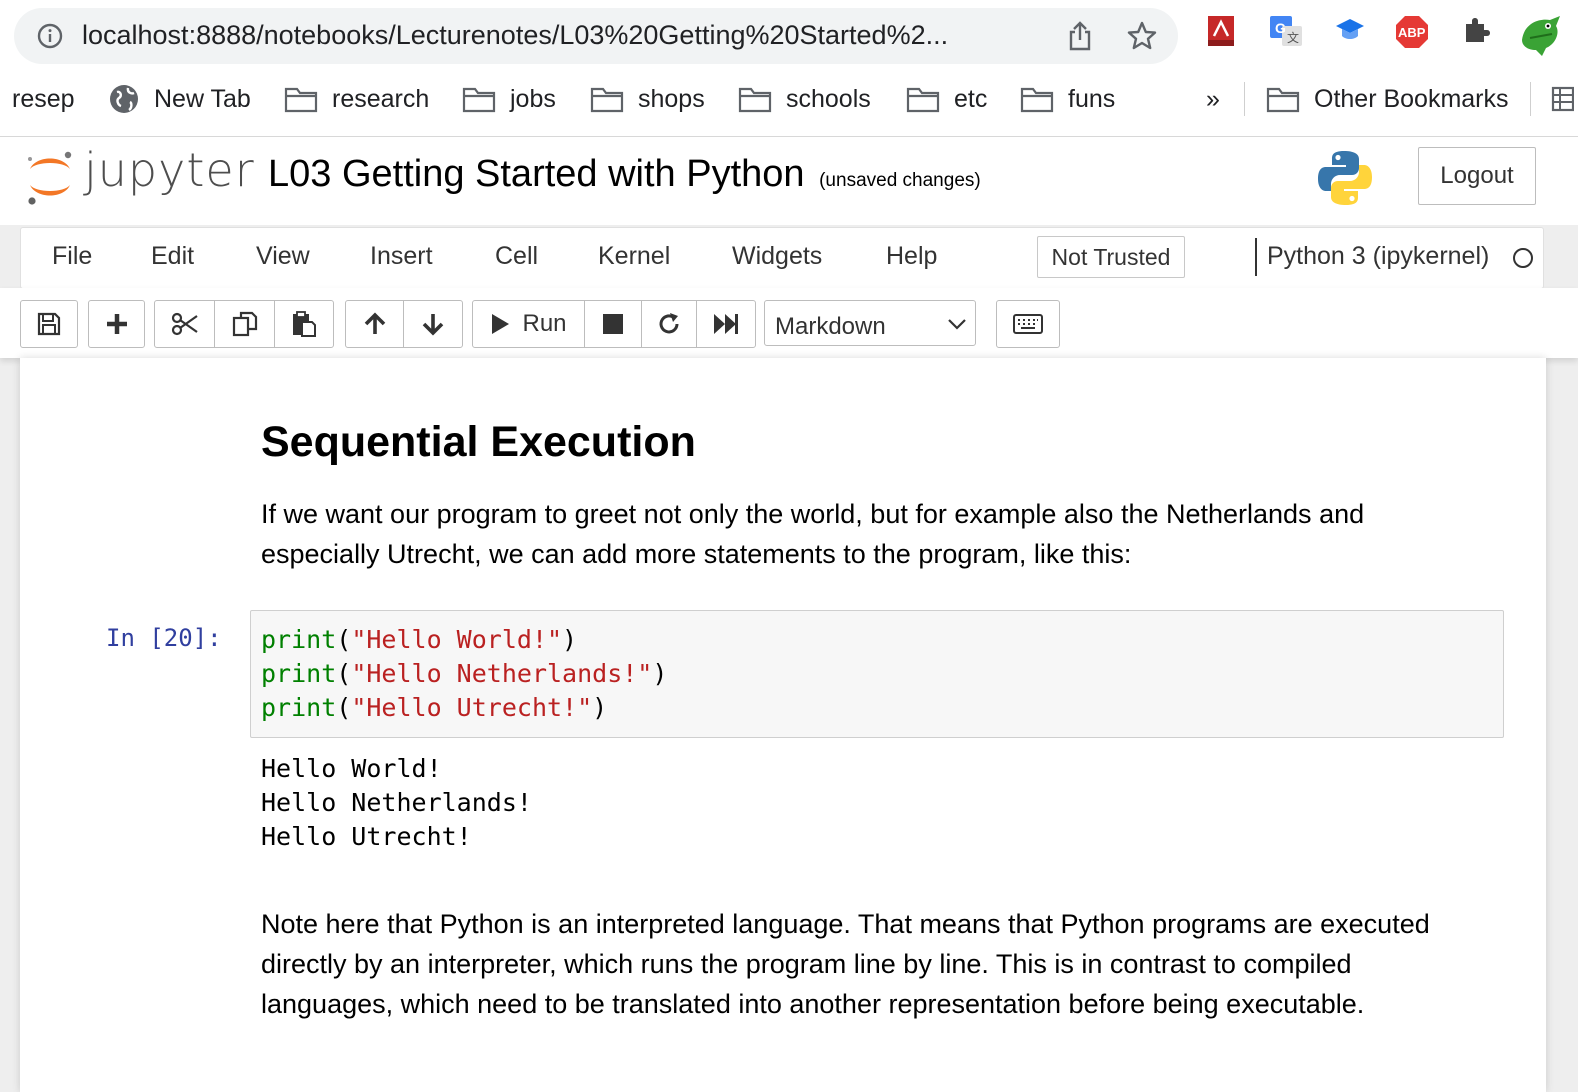 The image size is (1578, 1092). What do you see at coordinates (647, 99) in the screenshot?
I see `bookmark-folder-shops: shops` at bounding box center [647, 99].